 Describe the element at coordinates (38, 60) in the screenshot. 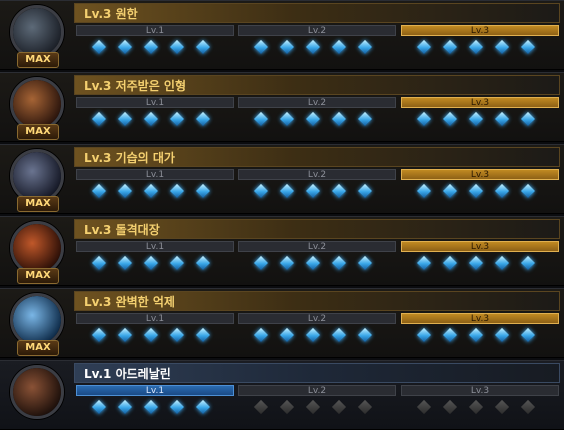

I see `max-badge: MAX` at that location.